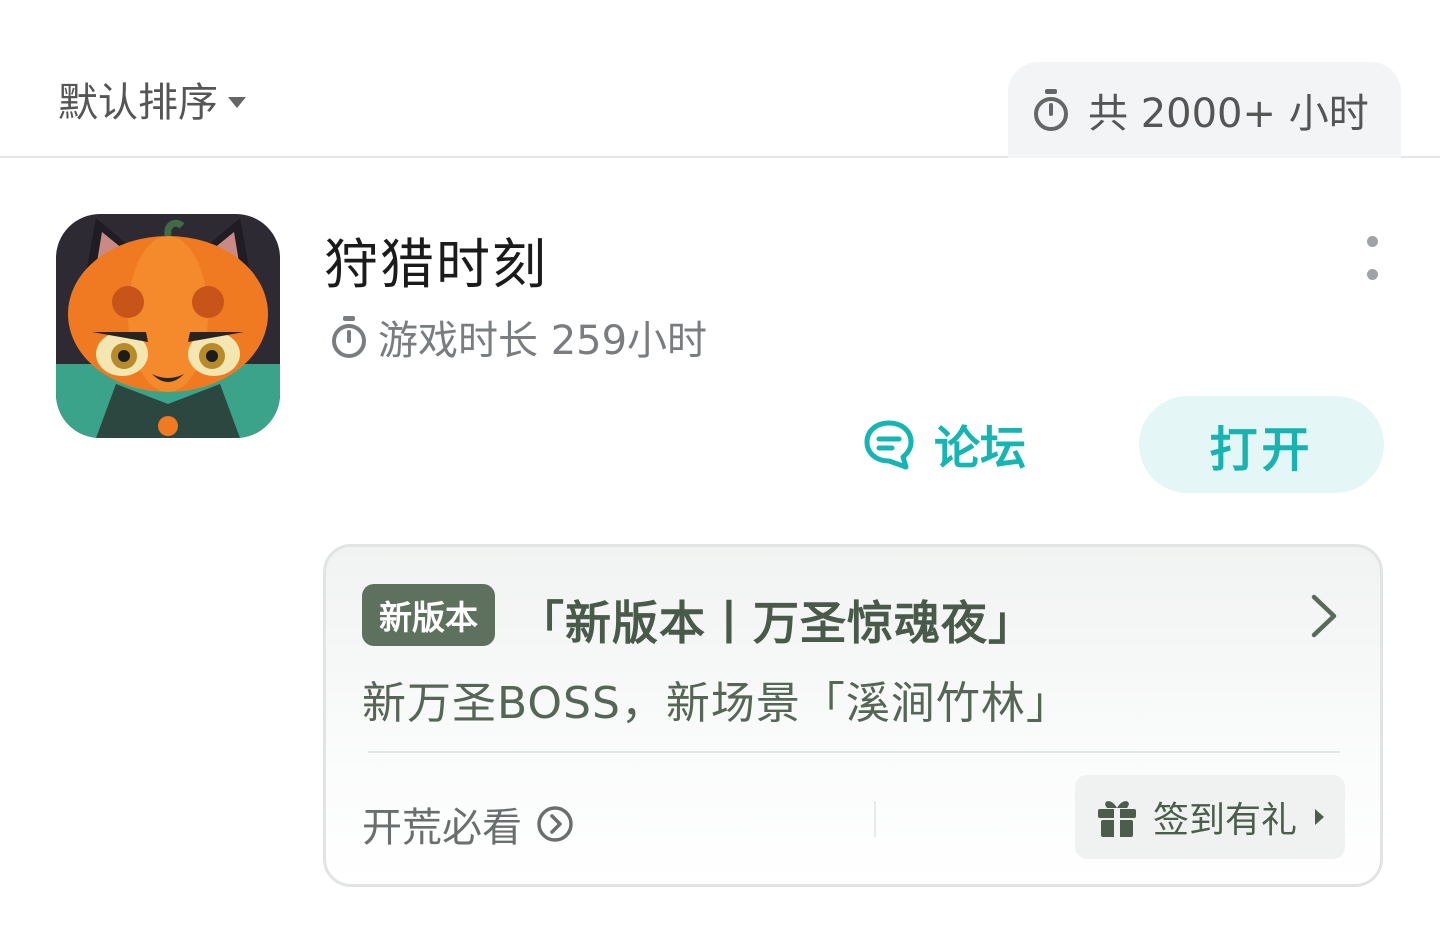 The image size is (1440, 936). Describe the element at coordinates (1228, 114) in the screenshot. I see `total-hours-label: 共 2000+ 小时` at that location.